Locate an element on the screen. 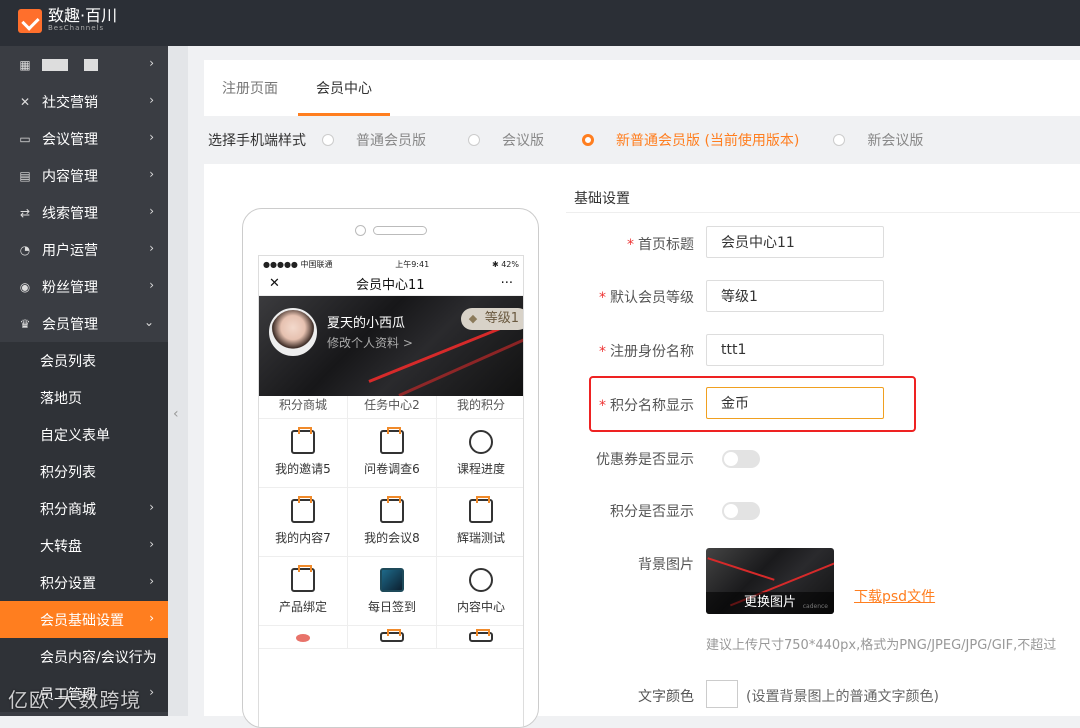 This screenshot has height=728, width=1080. grid-item: 我的会议8 is located at coordinates (392, 522).